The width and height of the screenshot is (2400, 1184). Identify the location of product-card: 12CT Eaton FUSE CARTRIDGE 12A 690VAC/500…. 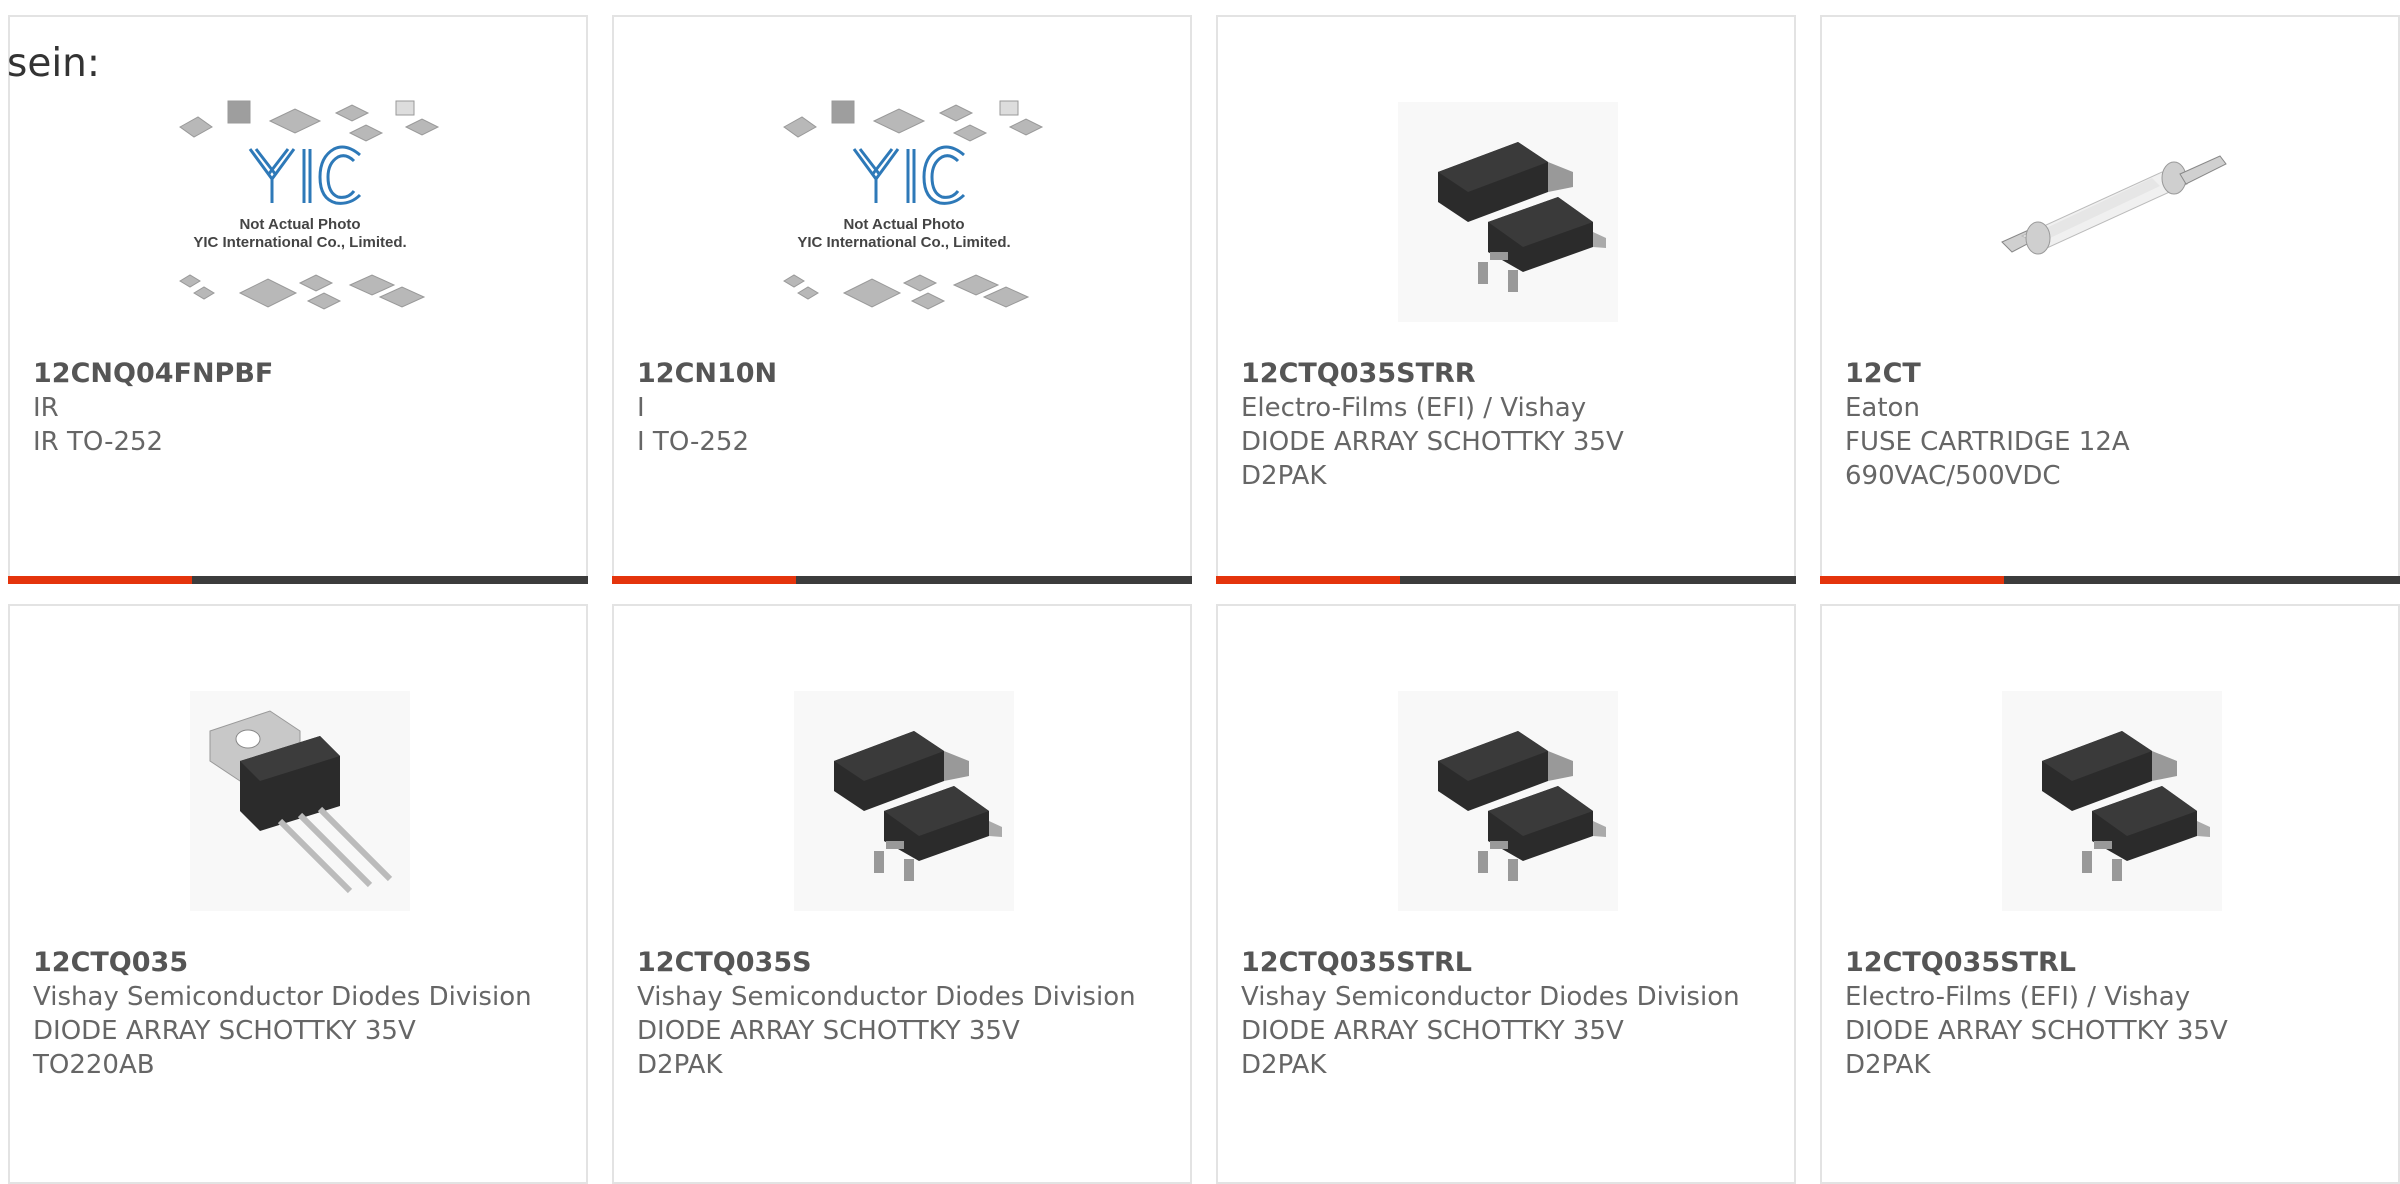
(2110, 299).